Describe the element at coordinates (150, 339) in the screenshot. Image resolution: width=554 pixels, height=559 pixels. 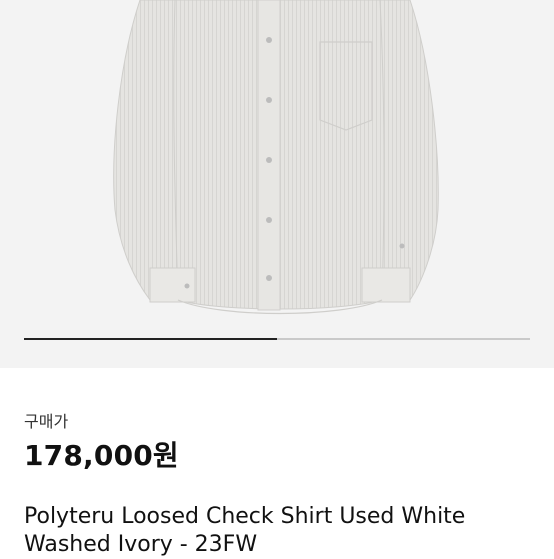
I see `carousel-active-segment` at that location.